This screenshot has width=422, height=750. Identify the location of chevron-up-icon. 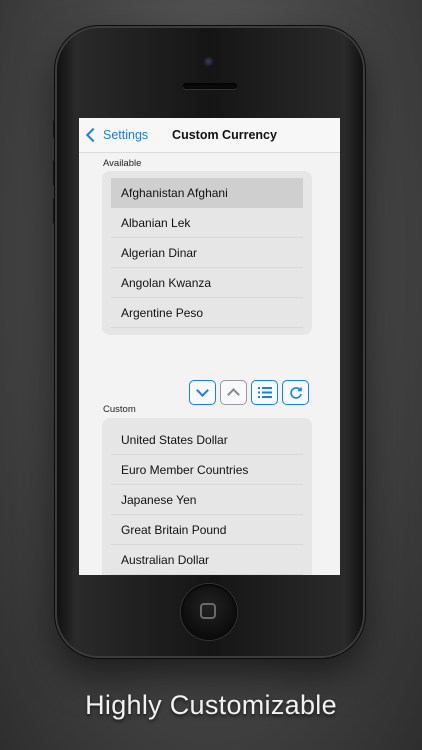
(233, 394).